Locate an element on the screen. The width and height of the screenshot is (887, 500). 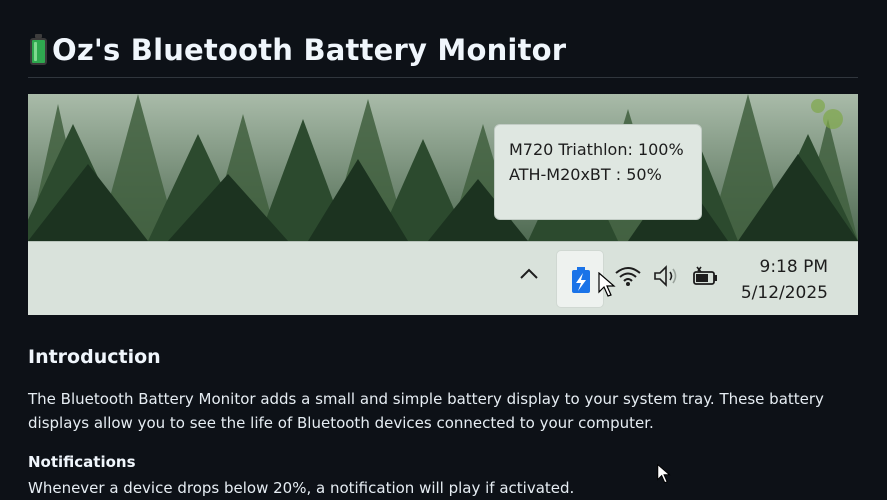
clock-time: 9:18 PM is located at coordinates (794, 267).